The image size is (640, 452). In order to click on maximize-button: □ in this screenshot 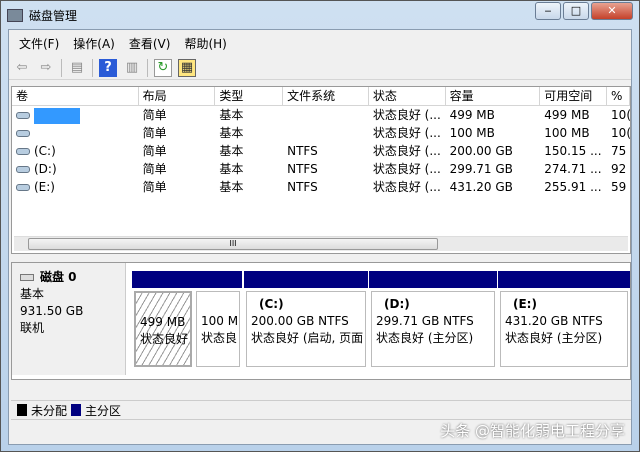, I will do `click(576, 11)`.